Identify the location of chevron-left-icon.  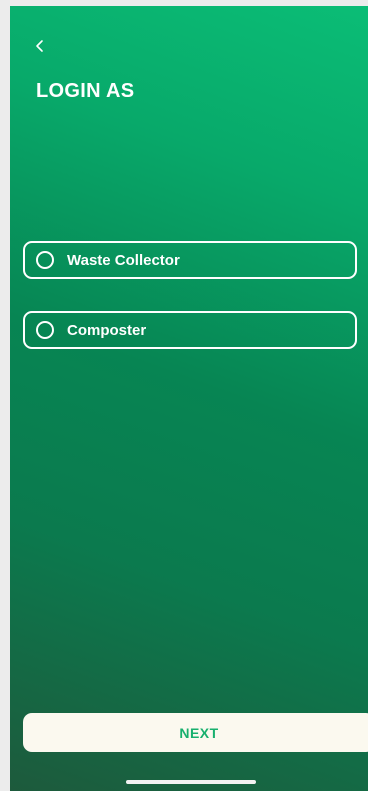
(39, 46).